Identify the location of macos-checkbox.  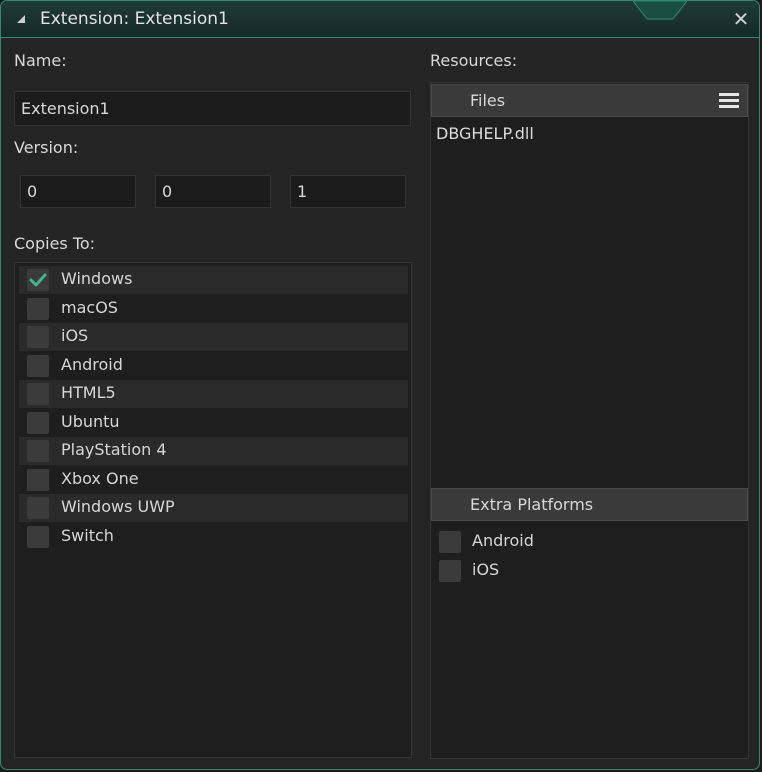
(38, 308).